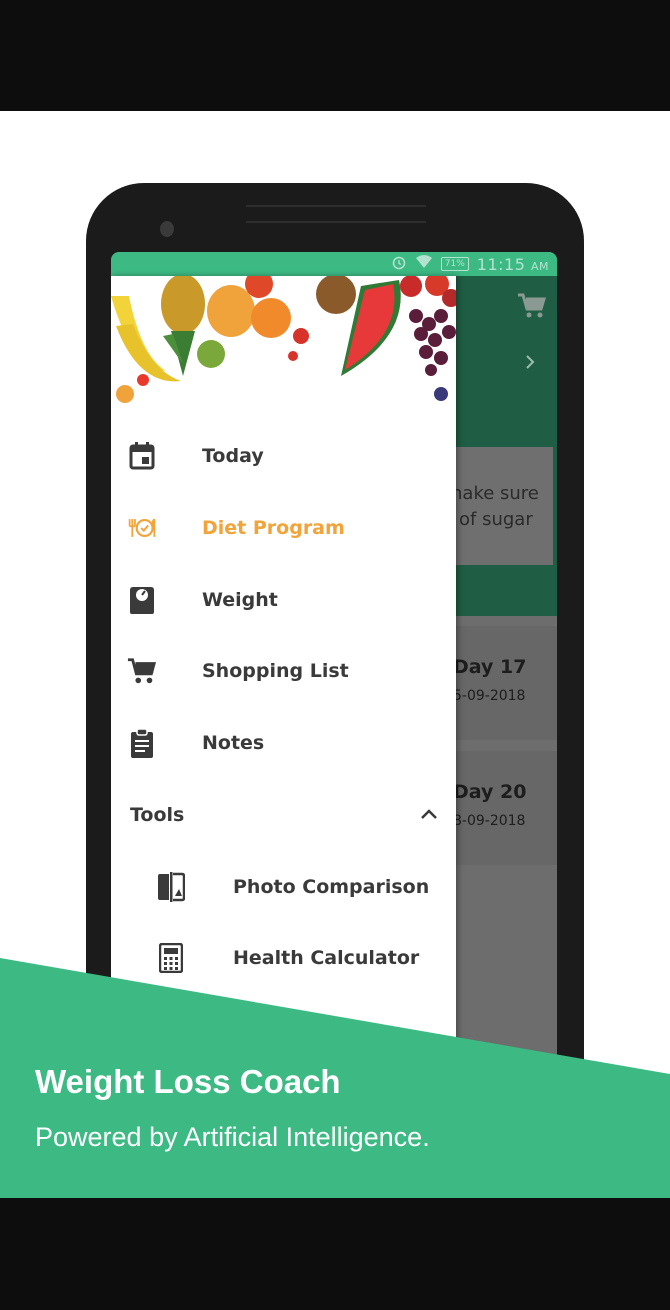 The image size is (670, 1310). I want to click on day-title: Day 20, so click(490, 792).